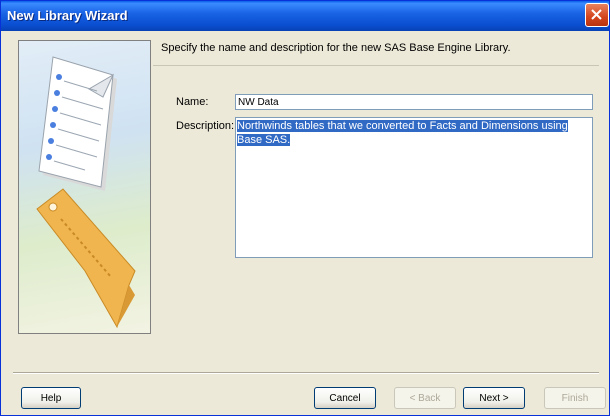  I want to click on name-label: Name:, so click(192, 102).